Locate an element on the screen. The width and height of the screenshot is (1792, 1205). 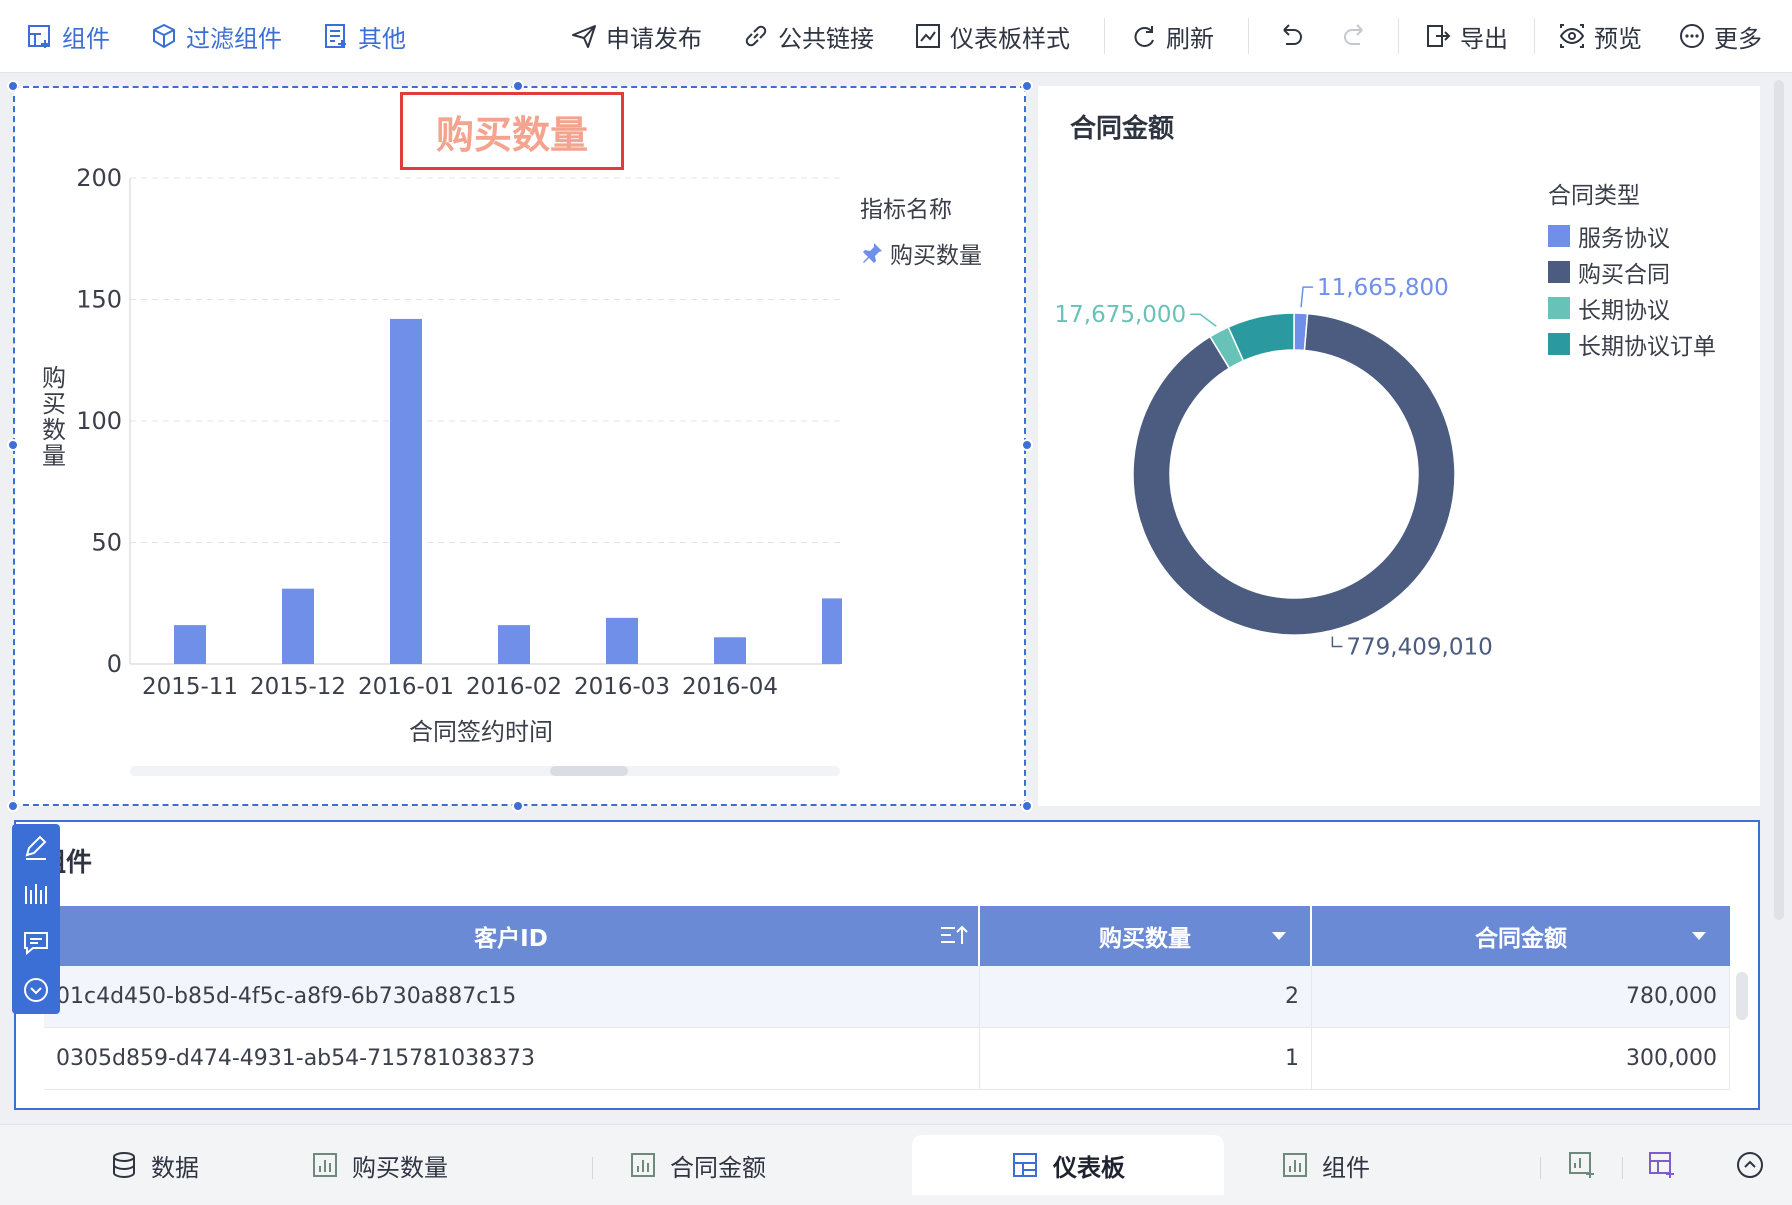
column-header-customer-id: 客户ID is located at coordinates (512, 936).